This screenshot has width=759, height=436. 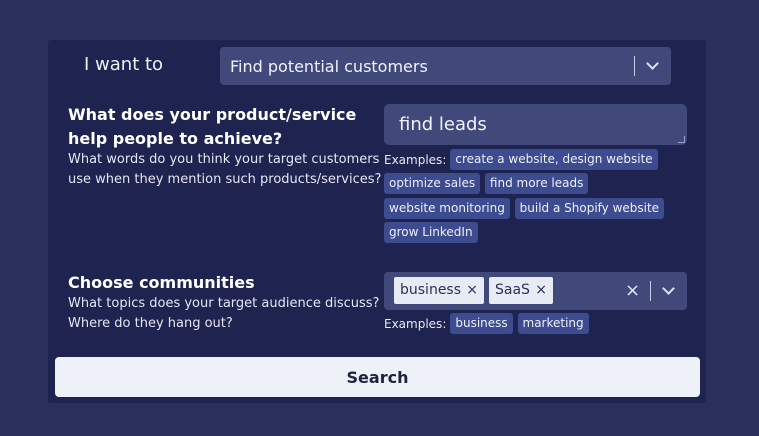 What do you see at coordinates (681, 139) in the screenshot?
I see `resize-grip-icon` at bounding box center [681, 139].